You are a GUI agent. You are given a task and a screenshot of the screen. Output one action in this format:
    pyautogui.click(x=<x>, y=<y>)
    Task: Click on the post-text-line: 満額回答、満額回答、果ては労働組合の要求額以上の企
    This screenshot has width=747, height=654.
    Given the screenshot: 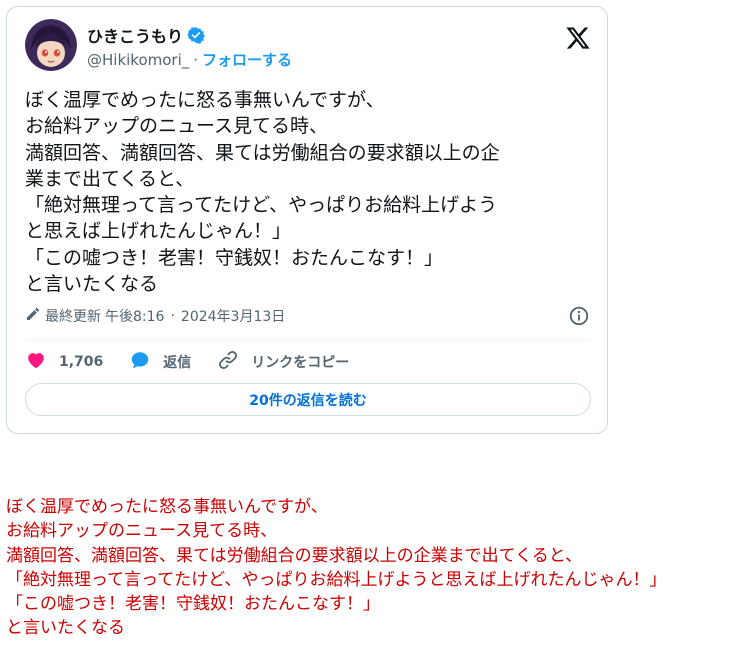 What is the action you would take?
    pyautogui.click(x=262, y=152)
    